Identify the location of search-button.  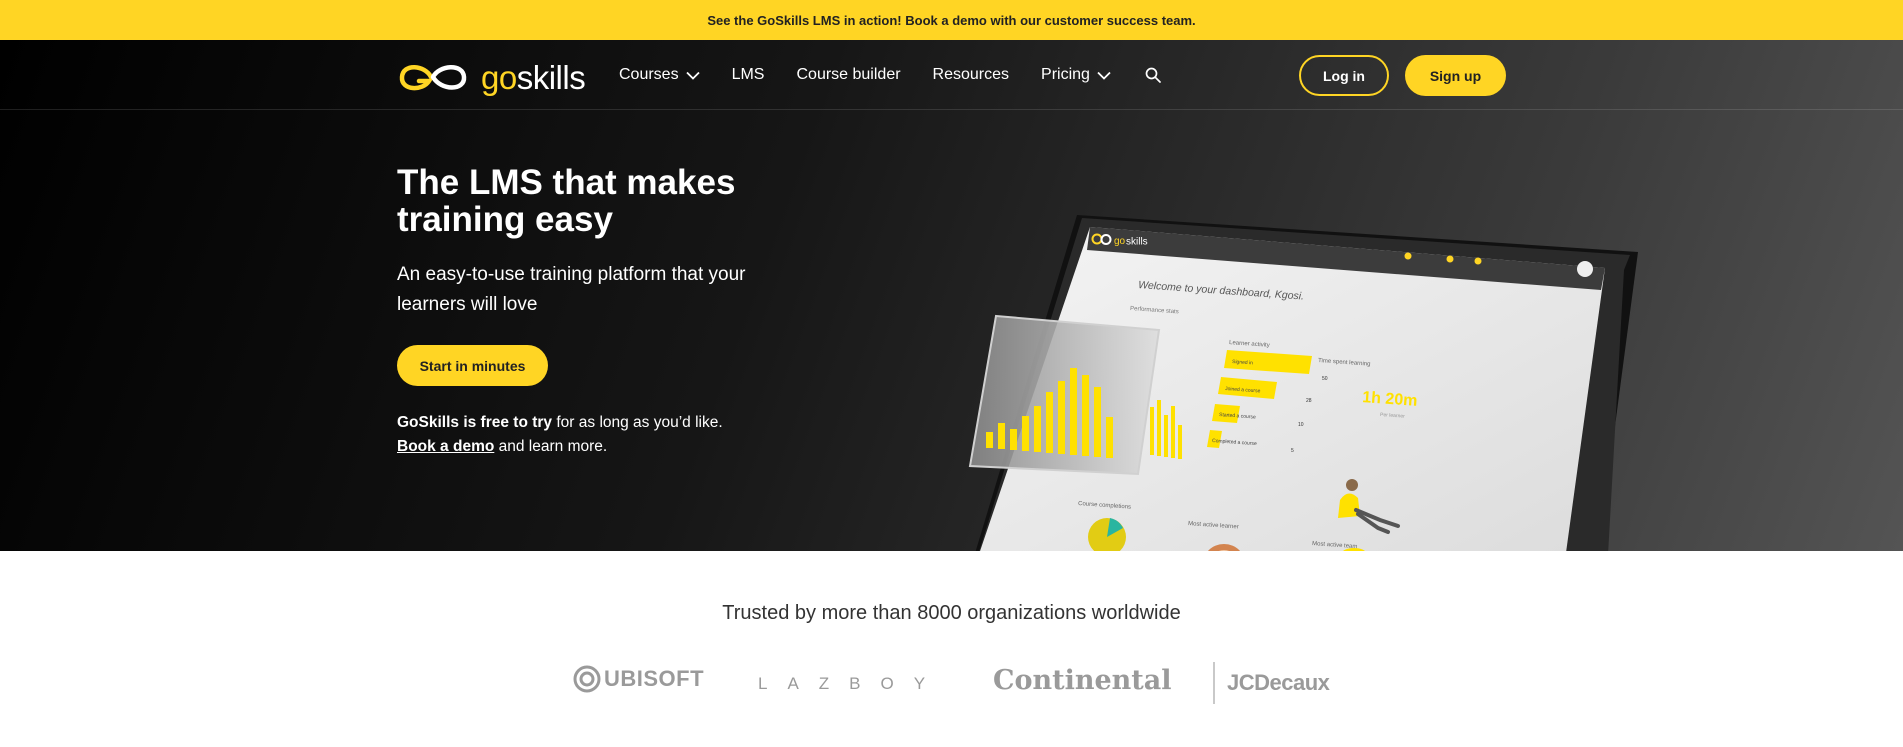
(1153, 75).